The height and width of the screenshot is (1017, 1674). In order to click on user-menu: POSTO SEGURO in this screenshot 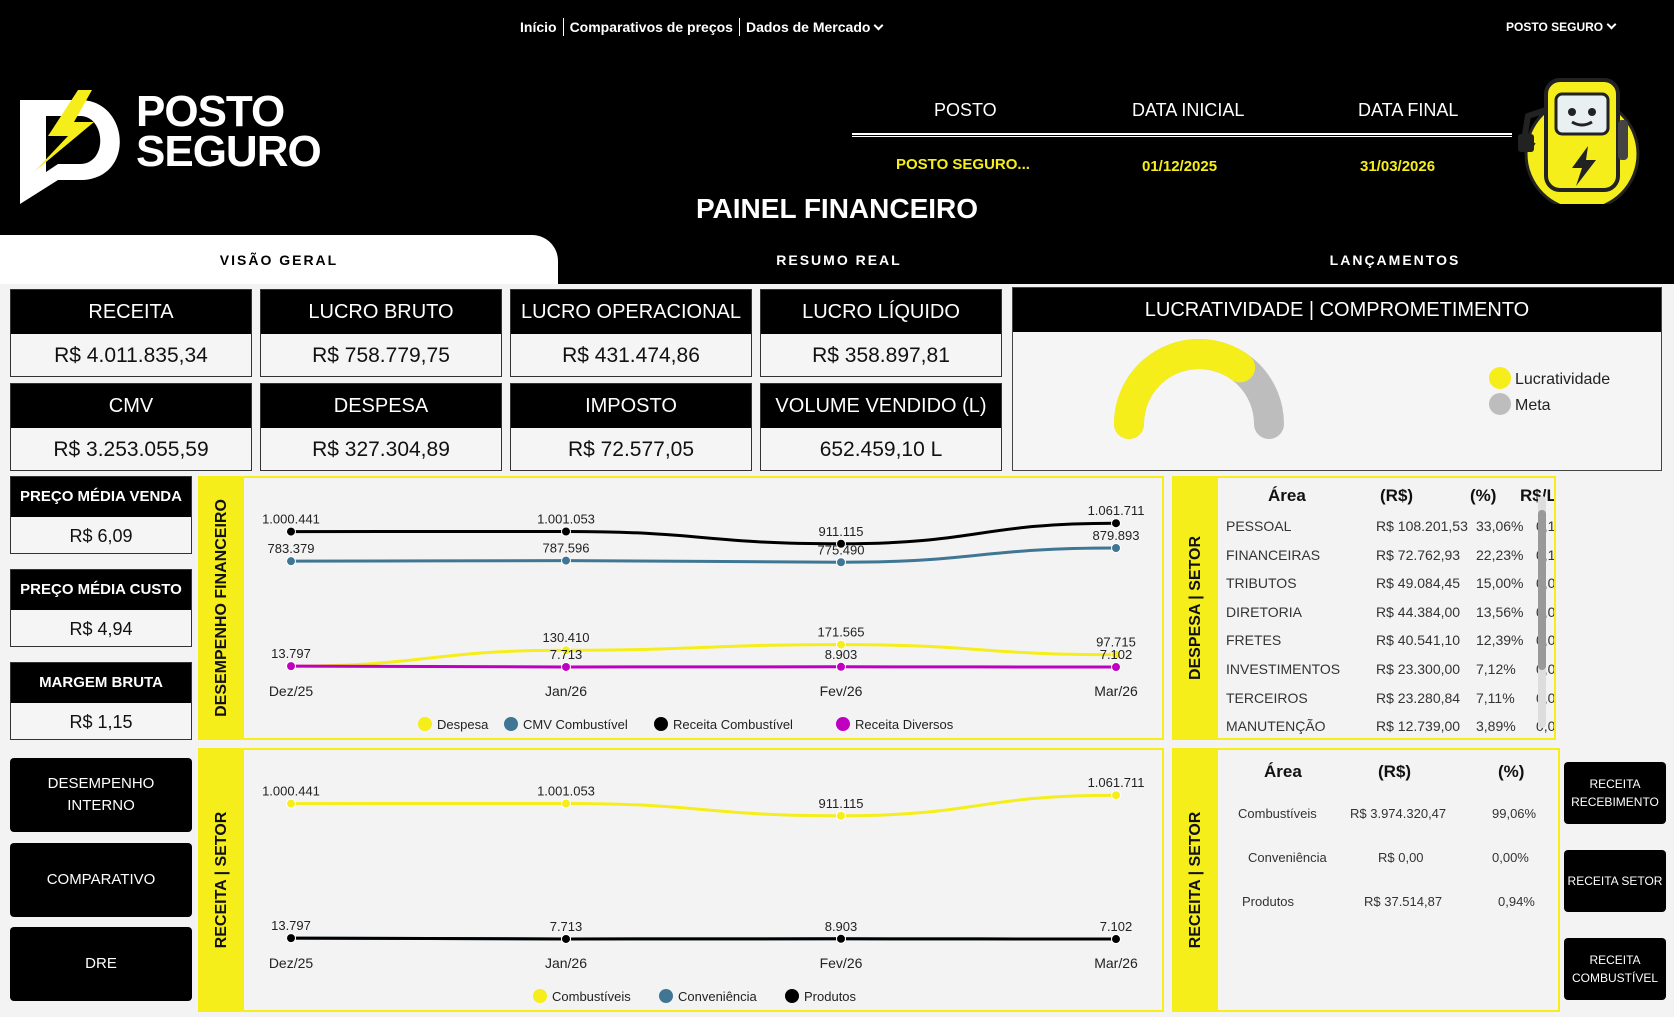, I will do `click(1561, 26)`.